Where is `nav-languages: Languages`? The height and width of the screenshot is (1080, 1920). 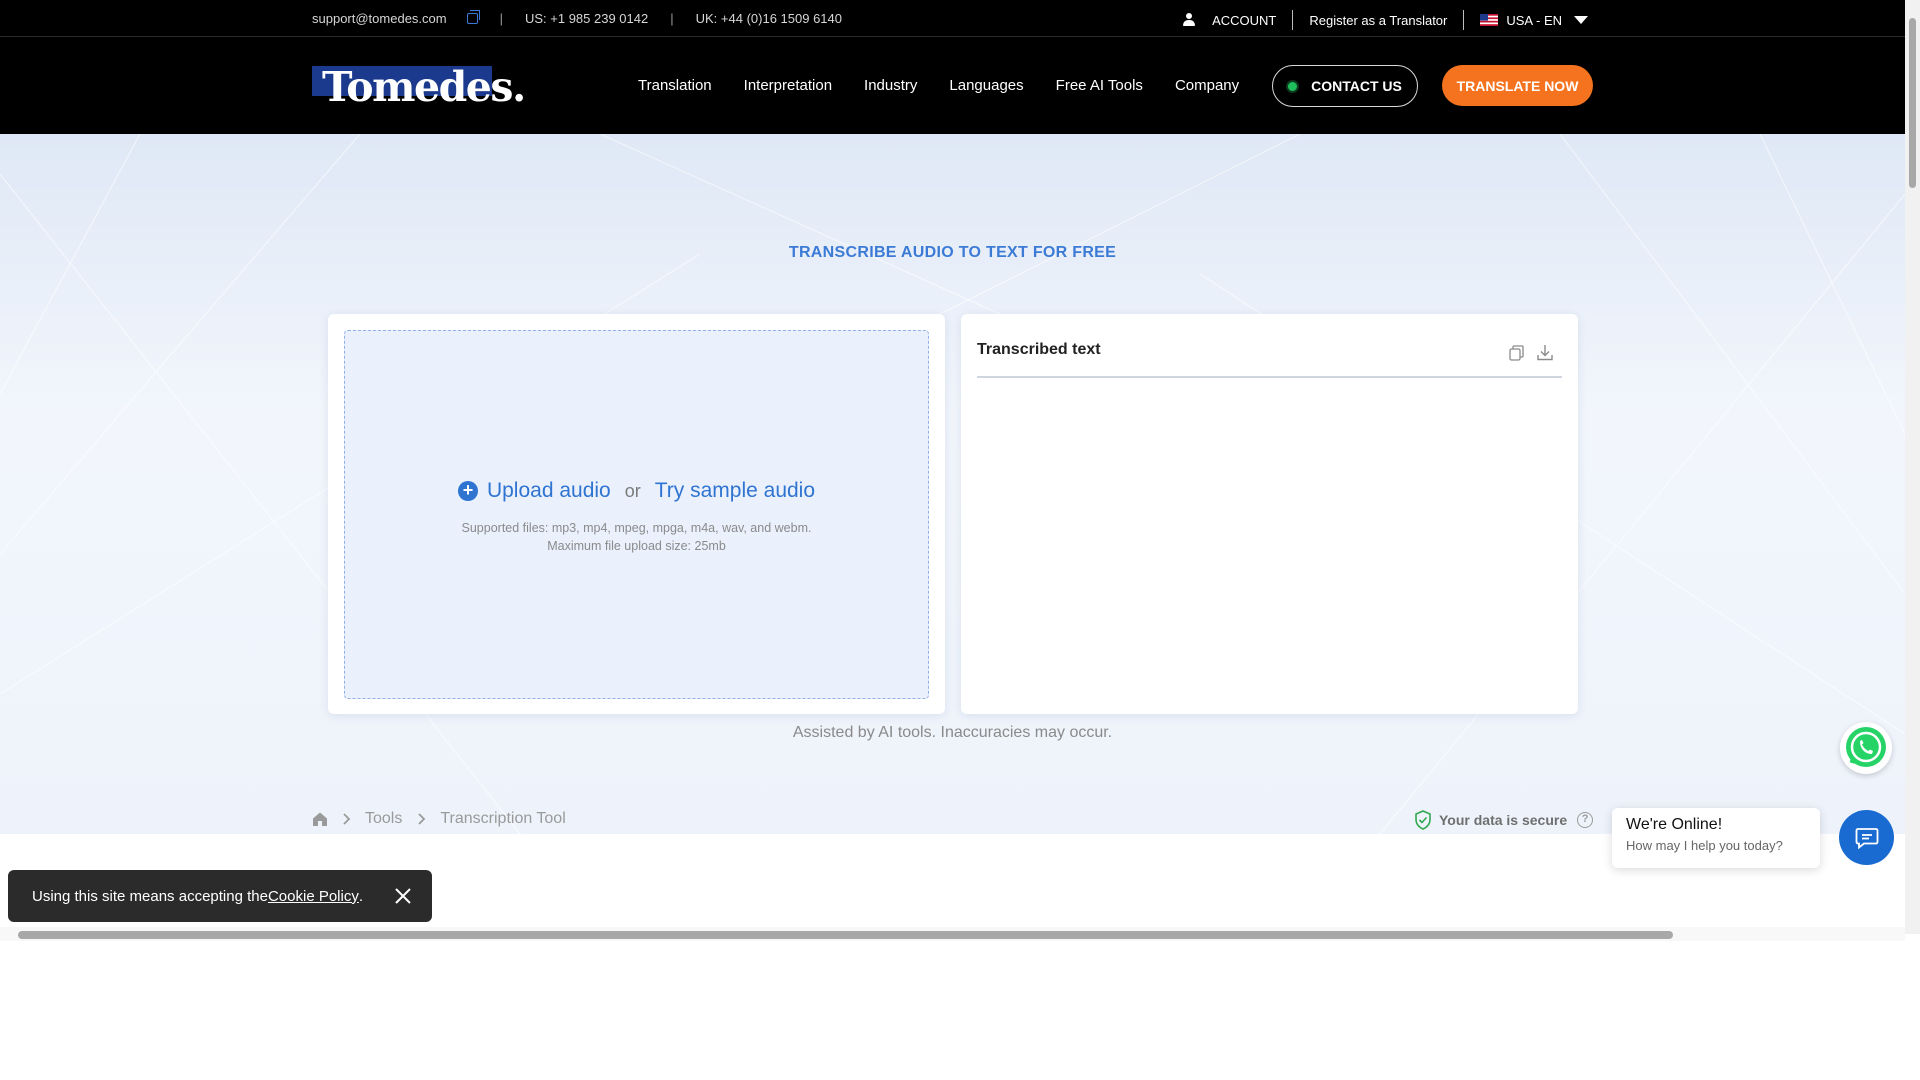
nav-languages: Languages is located at coordinates (986, 85).